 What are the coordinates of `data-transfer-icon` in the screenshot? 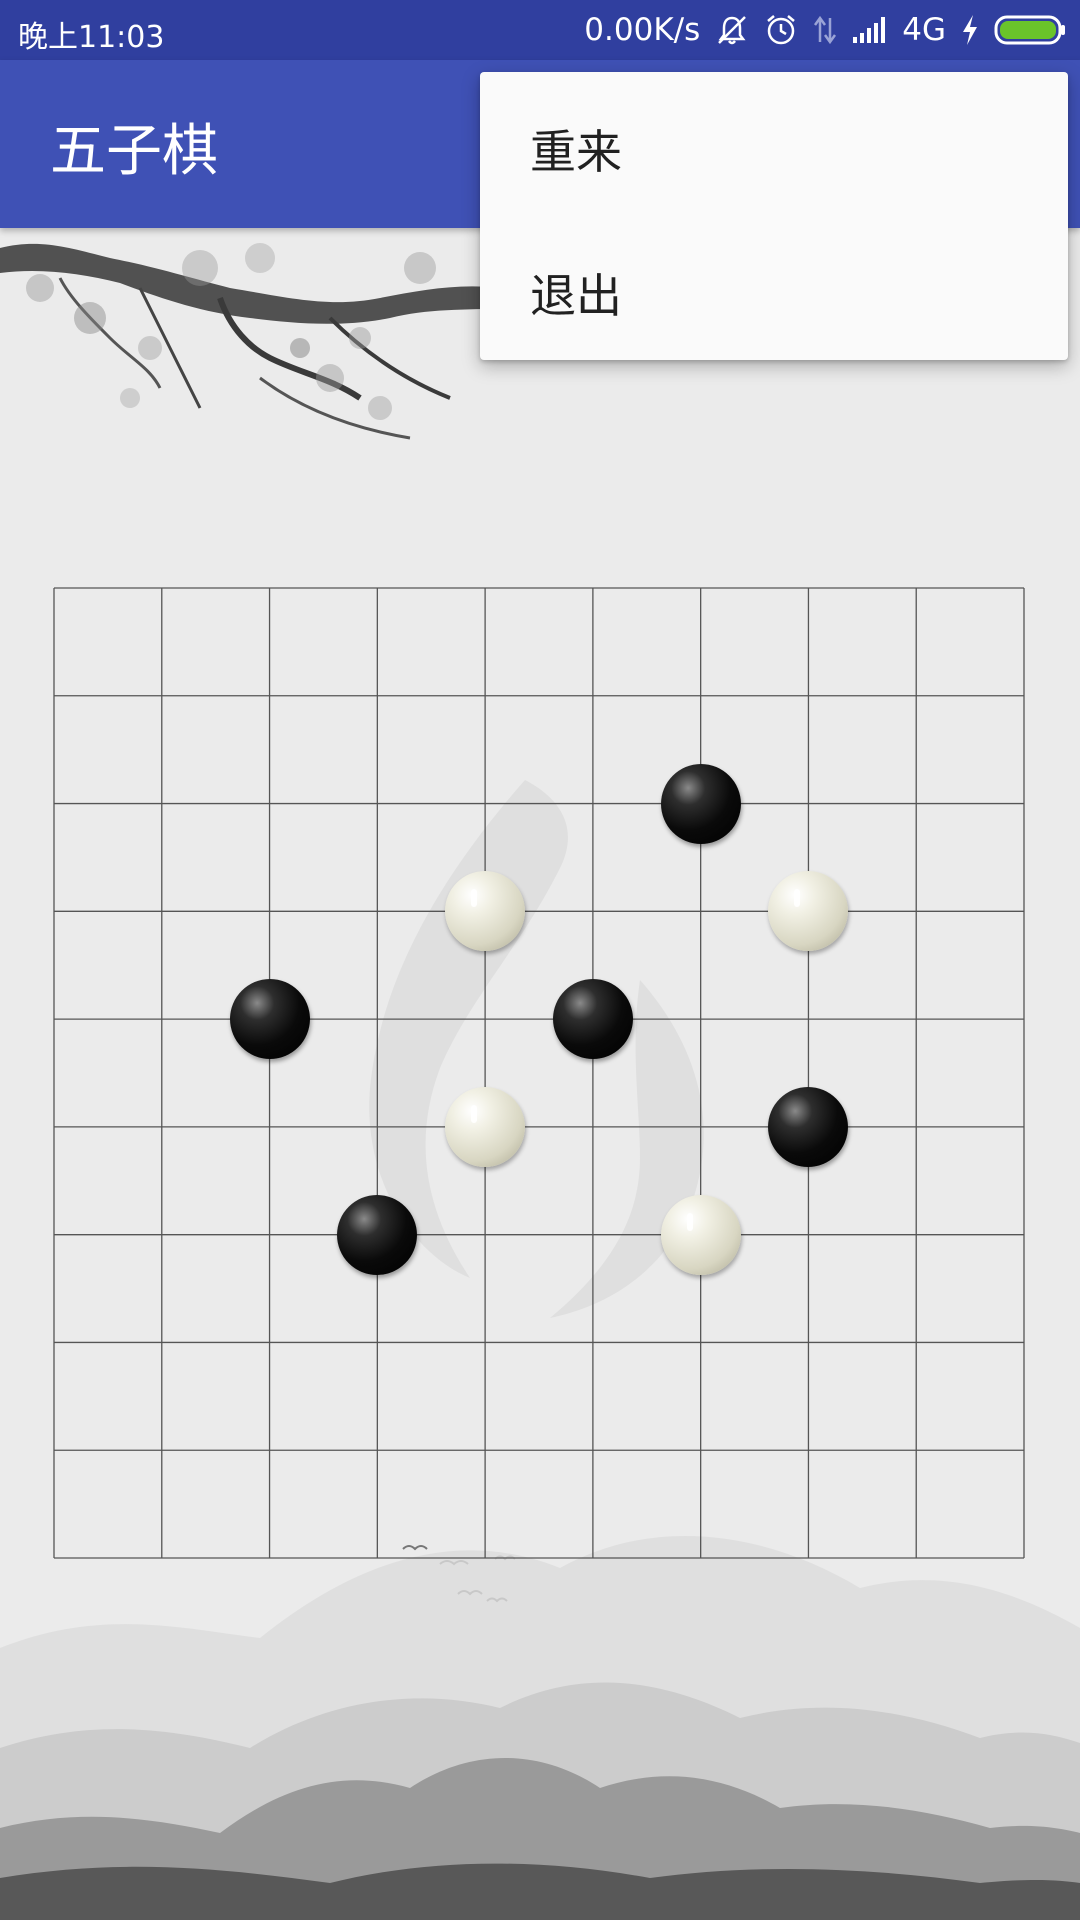 It's located at (825, 30).